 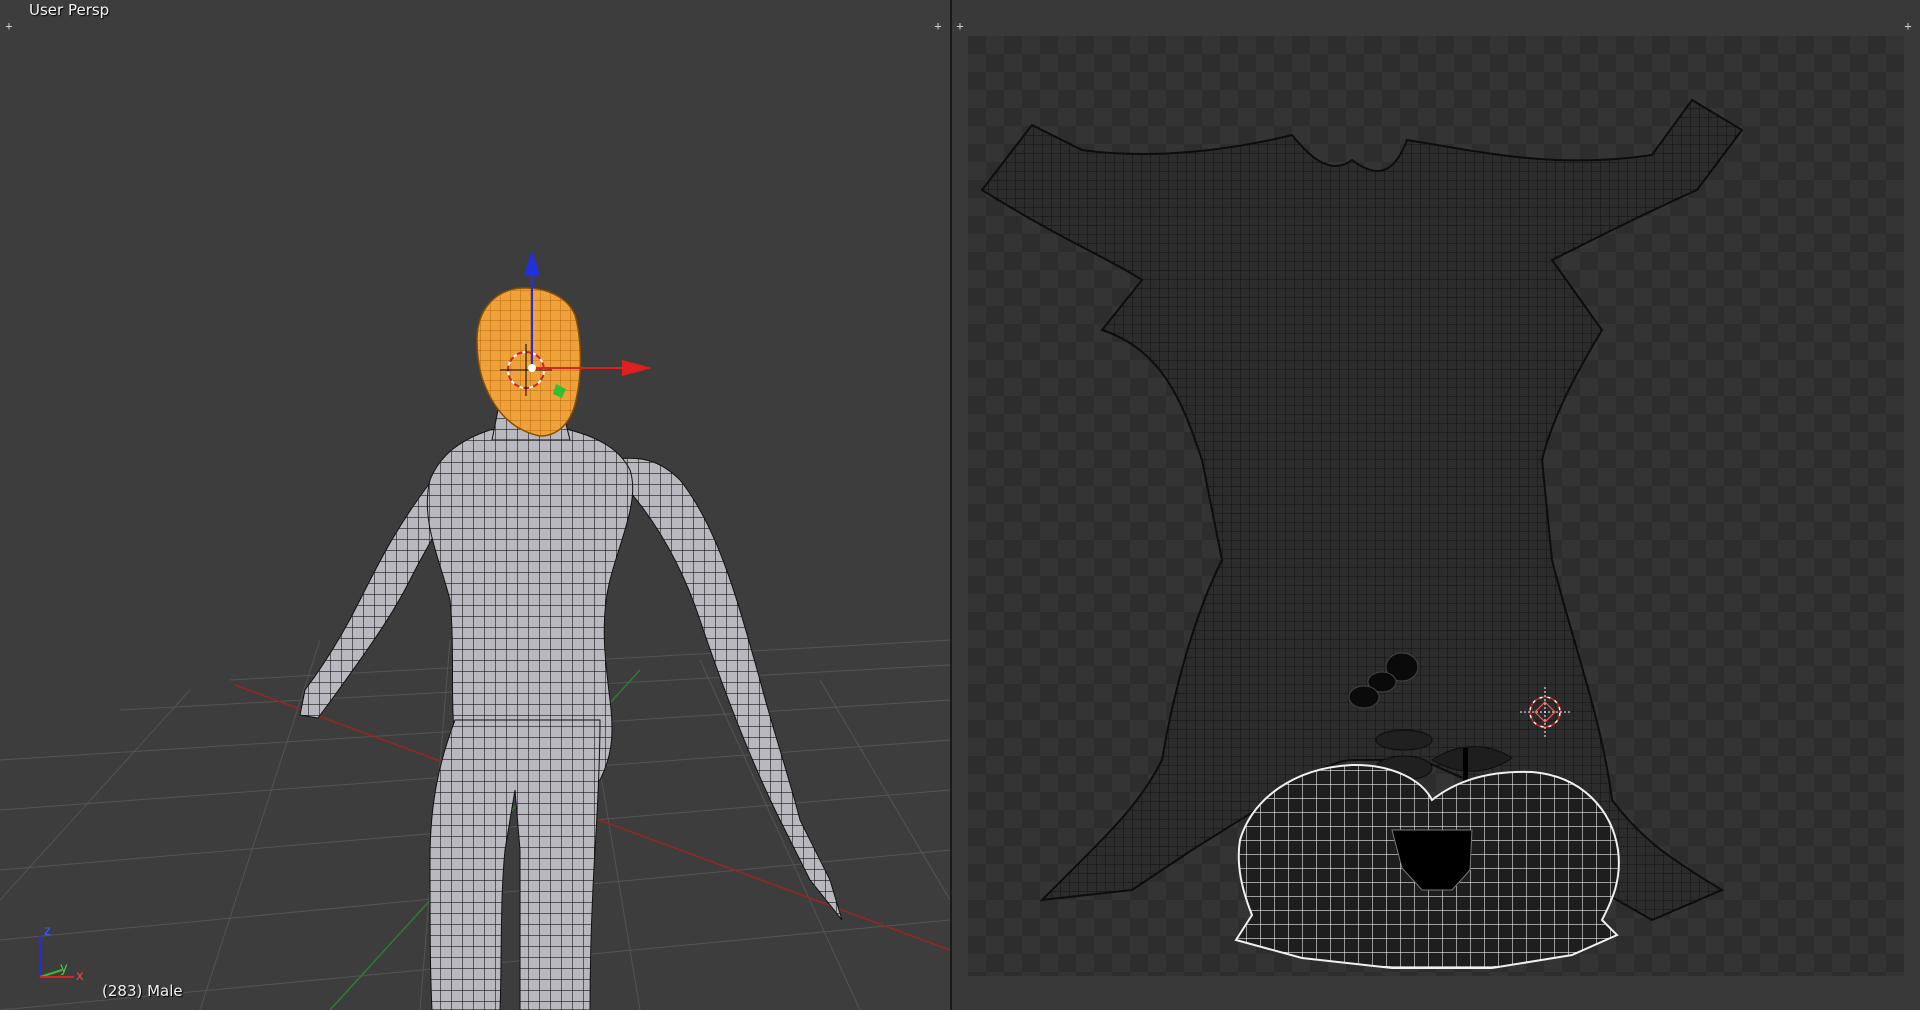 What do you see at coordinates (142, 991) in the screenshot?
I see `object-info: (283) Male` at bounding box center [142, 991].